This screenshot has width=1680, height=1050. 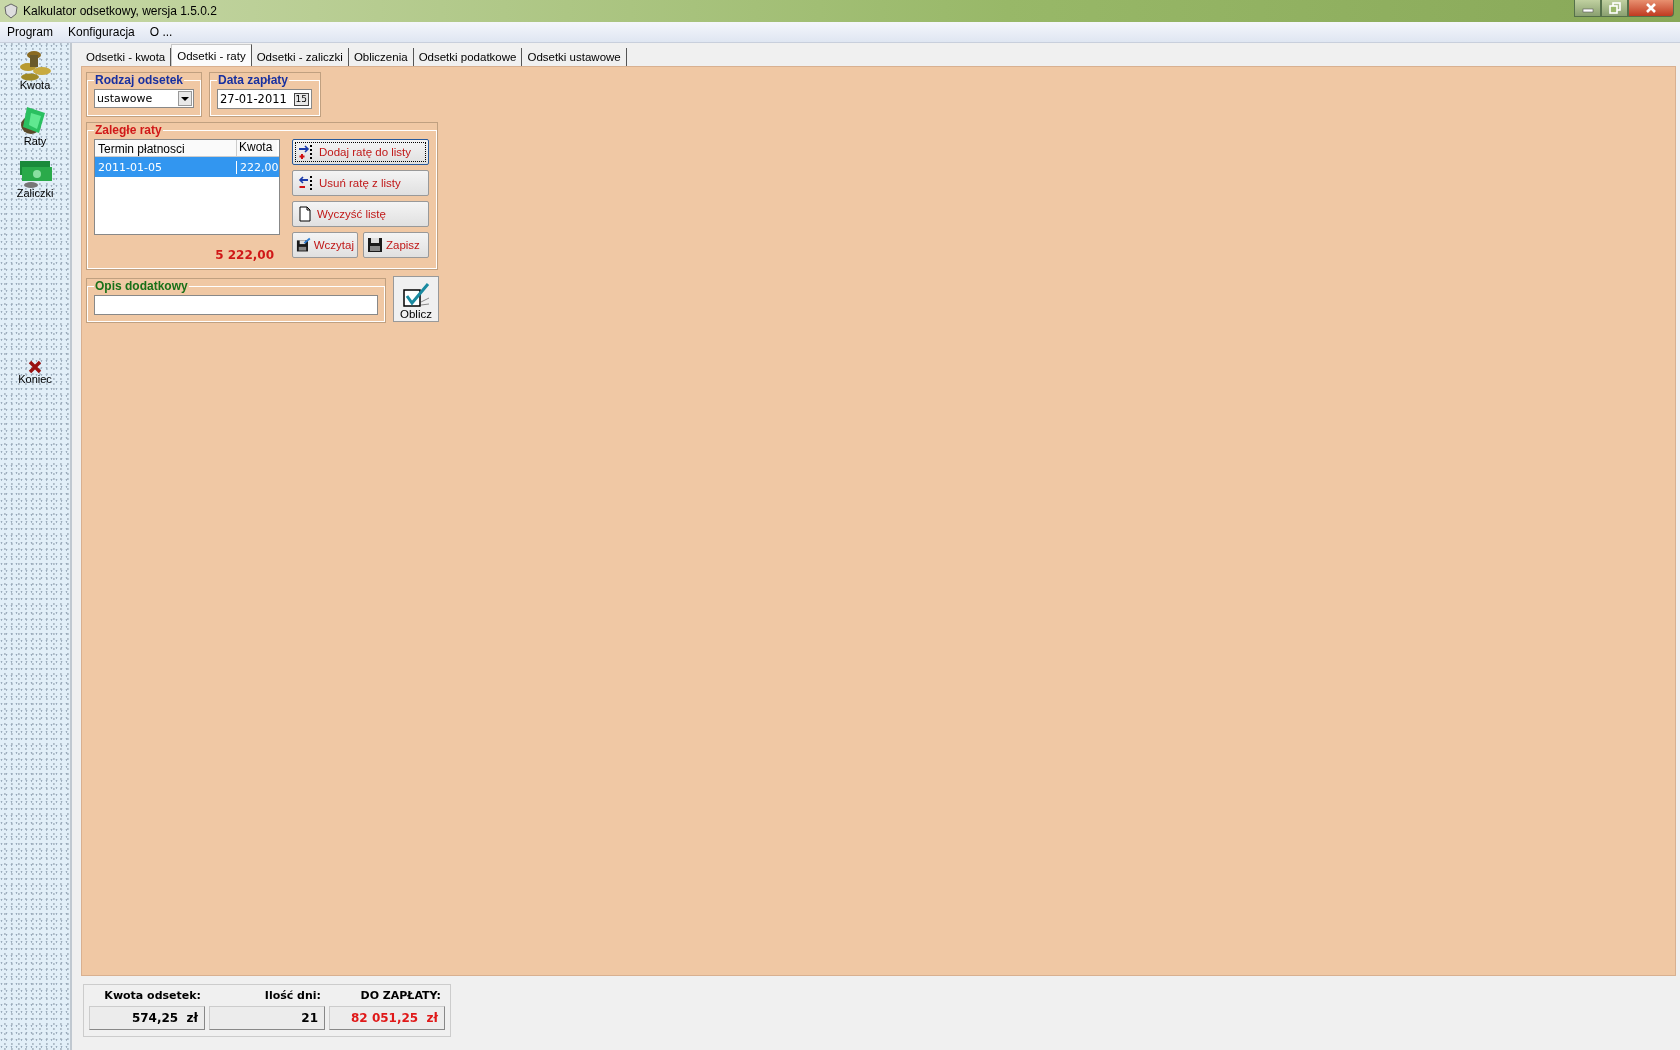 What do you see at coordinates (30, 32) in the screenshot?
I see `menu-item: Program` at bounding box center [30, 32].